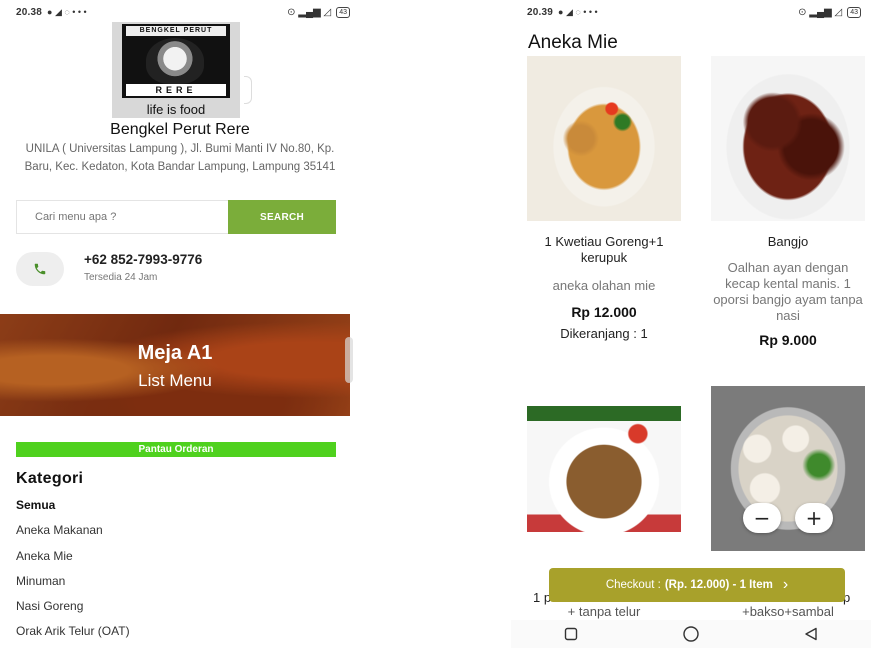 This screenshot has height=648, width=871. What do you see at coordinates (73, 584) in the screenshot?
I see `kategori-item-minuman: Minuman` at bounding box center [73, 584].